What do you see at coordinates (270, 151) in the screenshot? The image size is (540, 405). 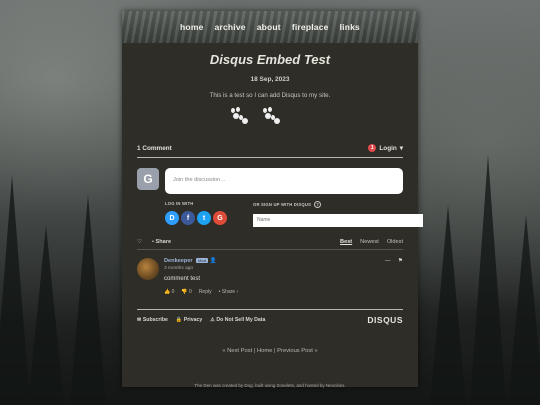 I see `disqus-header: 1 Comment 1 Login ▾` at bounding box center [270, 151].